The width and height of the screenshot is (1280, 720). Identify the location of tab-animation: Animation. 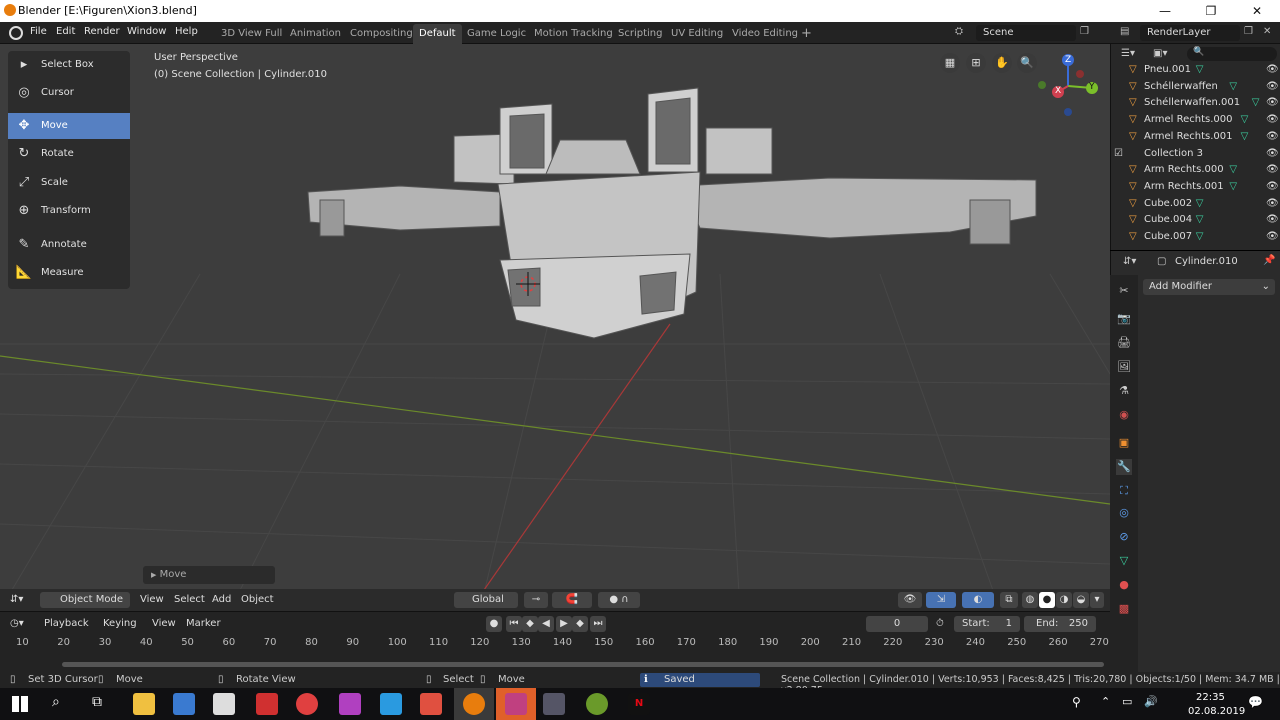
(315, 34).